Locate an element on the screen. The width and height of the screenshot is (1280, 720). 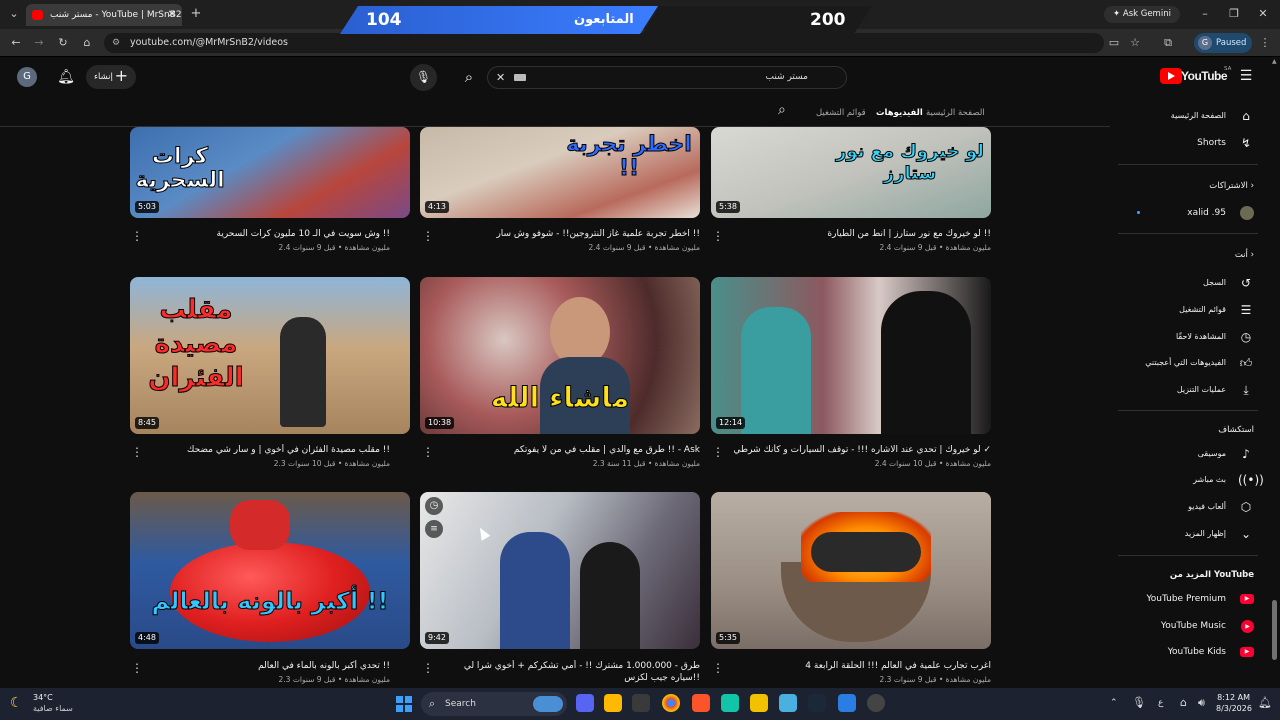
microphone-icon: 🎙︎ is located at coordinates (1139, 702).